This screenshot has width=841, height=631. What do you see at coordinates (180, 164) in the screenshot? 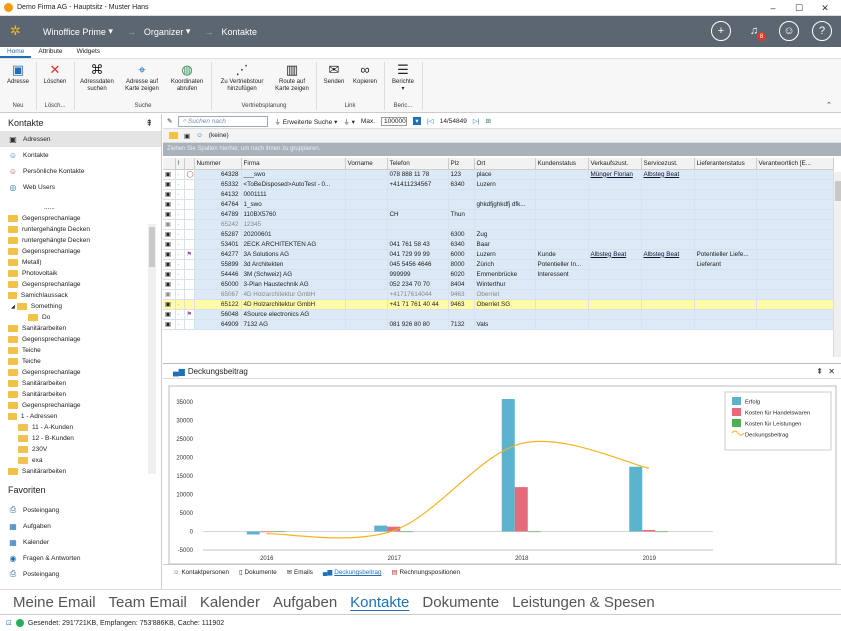
I see `column-header: !` at bounding box center [180, 164].